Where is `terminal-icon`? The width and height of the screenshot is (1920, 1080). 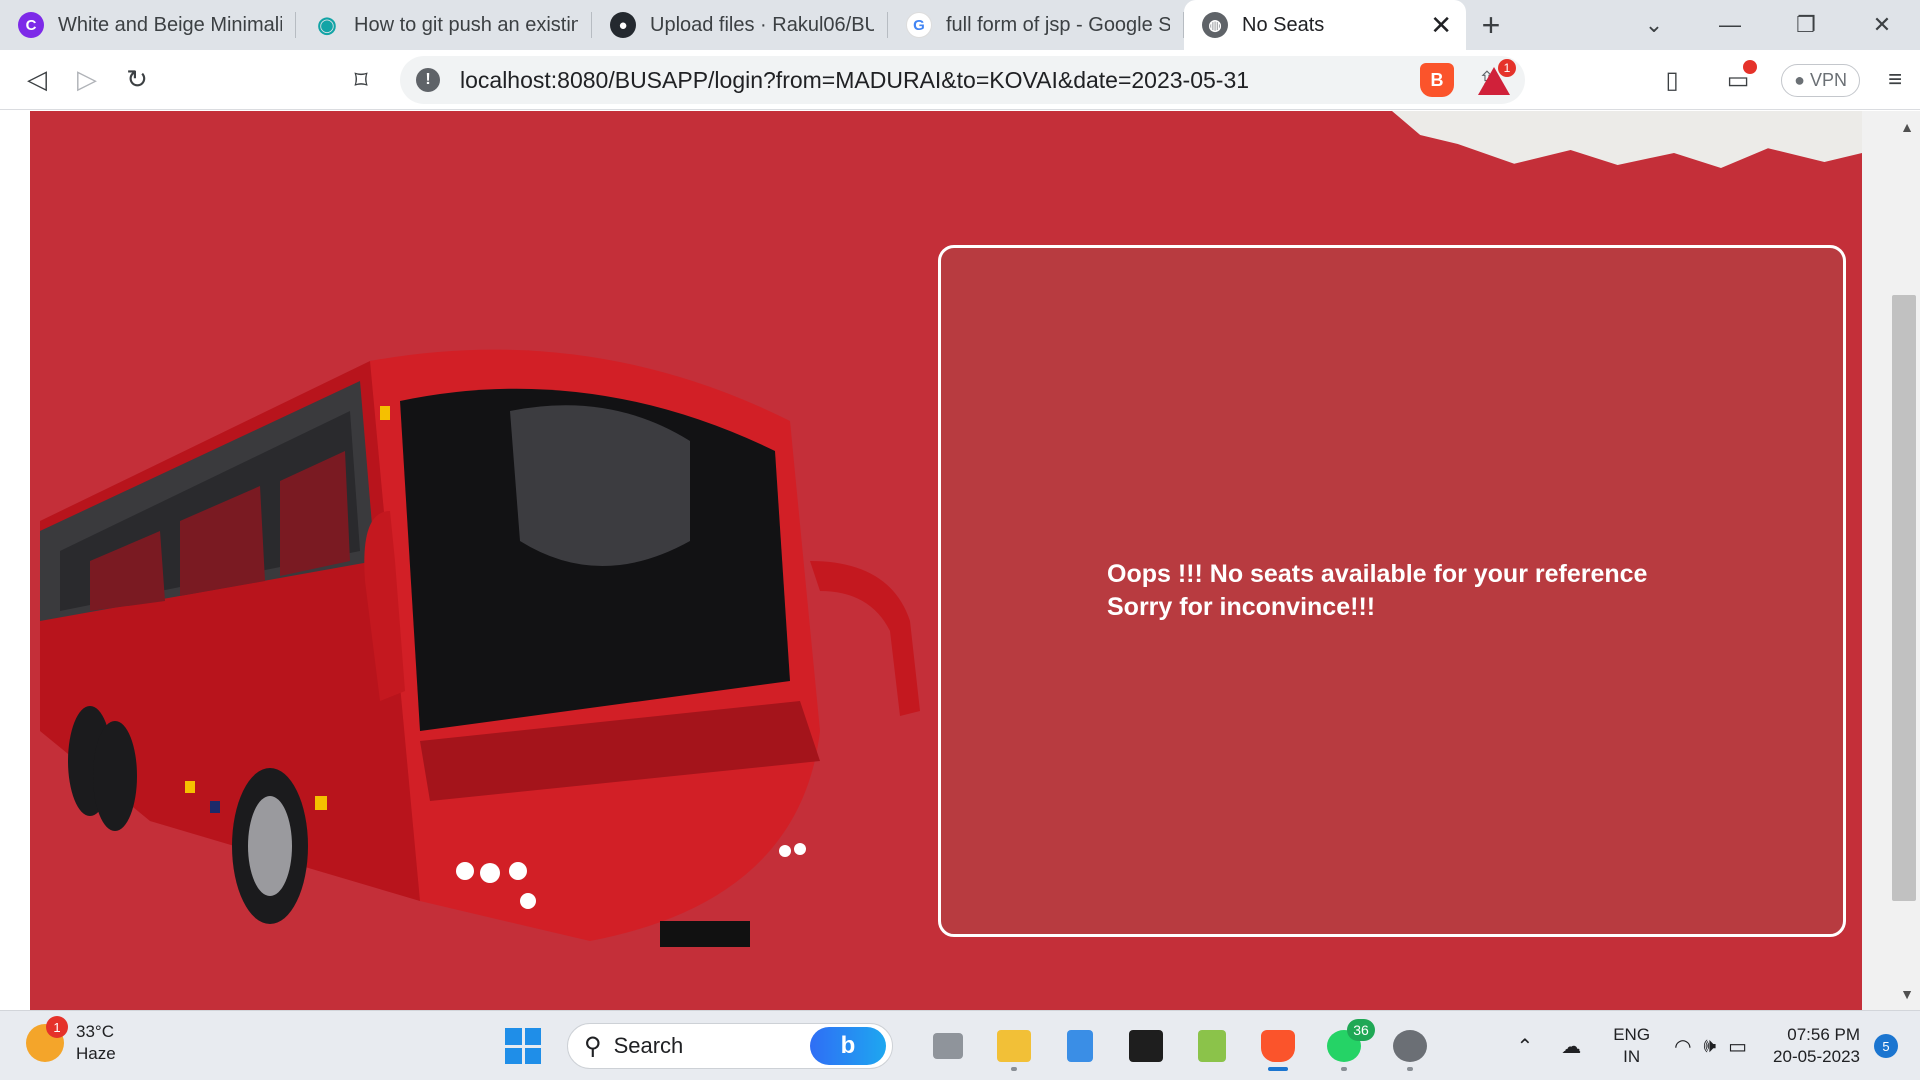 terminal-icon is located at coordinates (1146, 1046).